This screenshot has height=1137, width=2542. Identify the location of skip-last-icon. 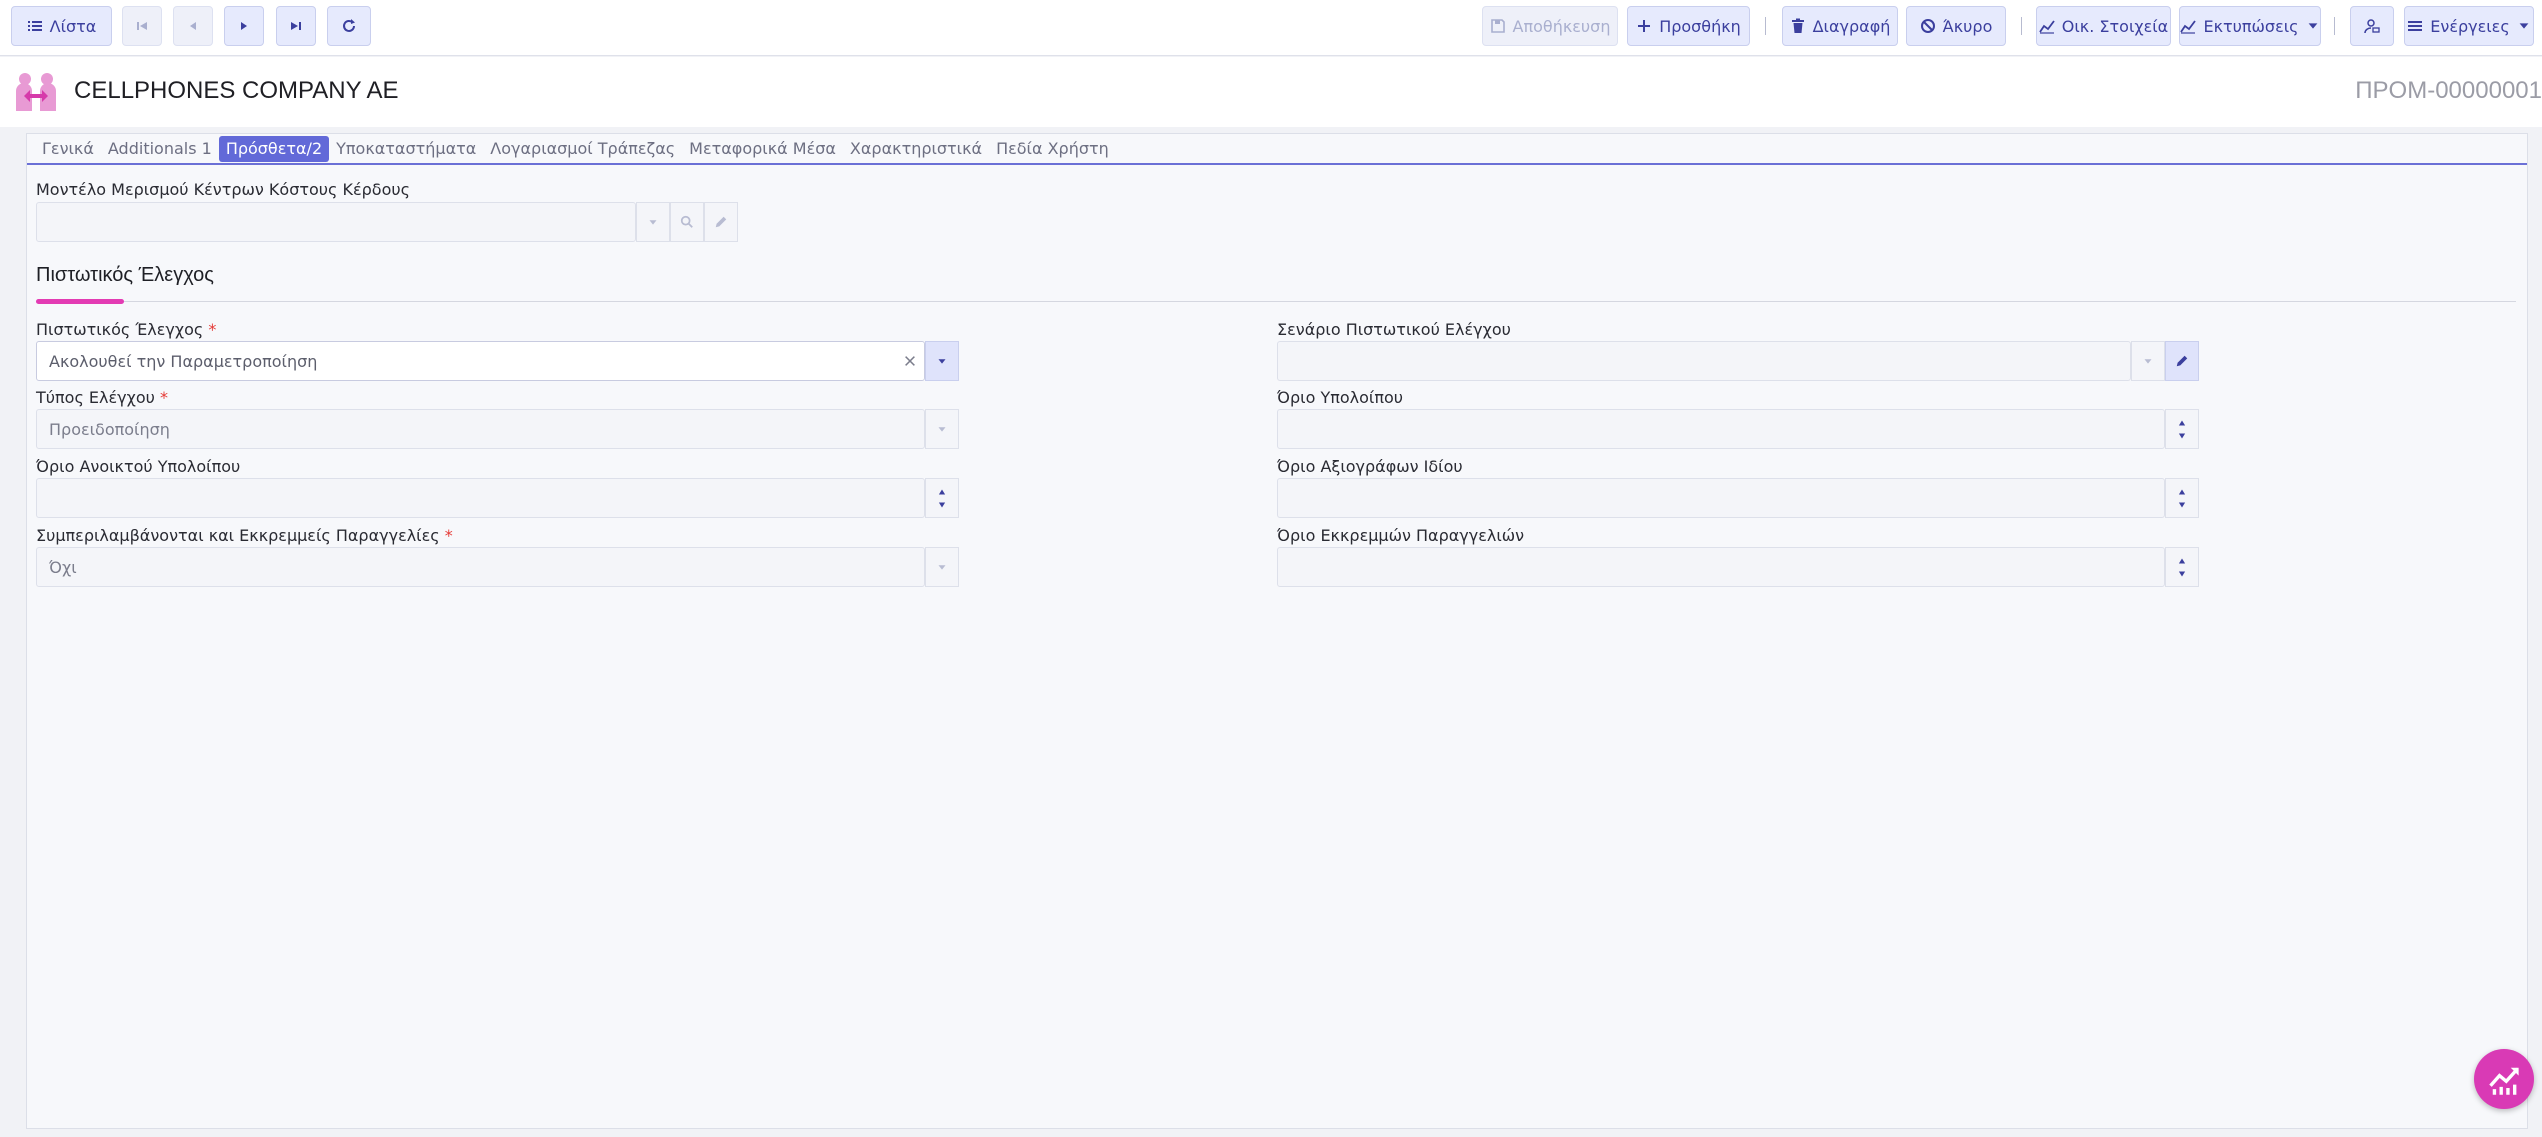
(296, 26).